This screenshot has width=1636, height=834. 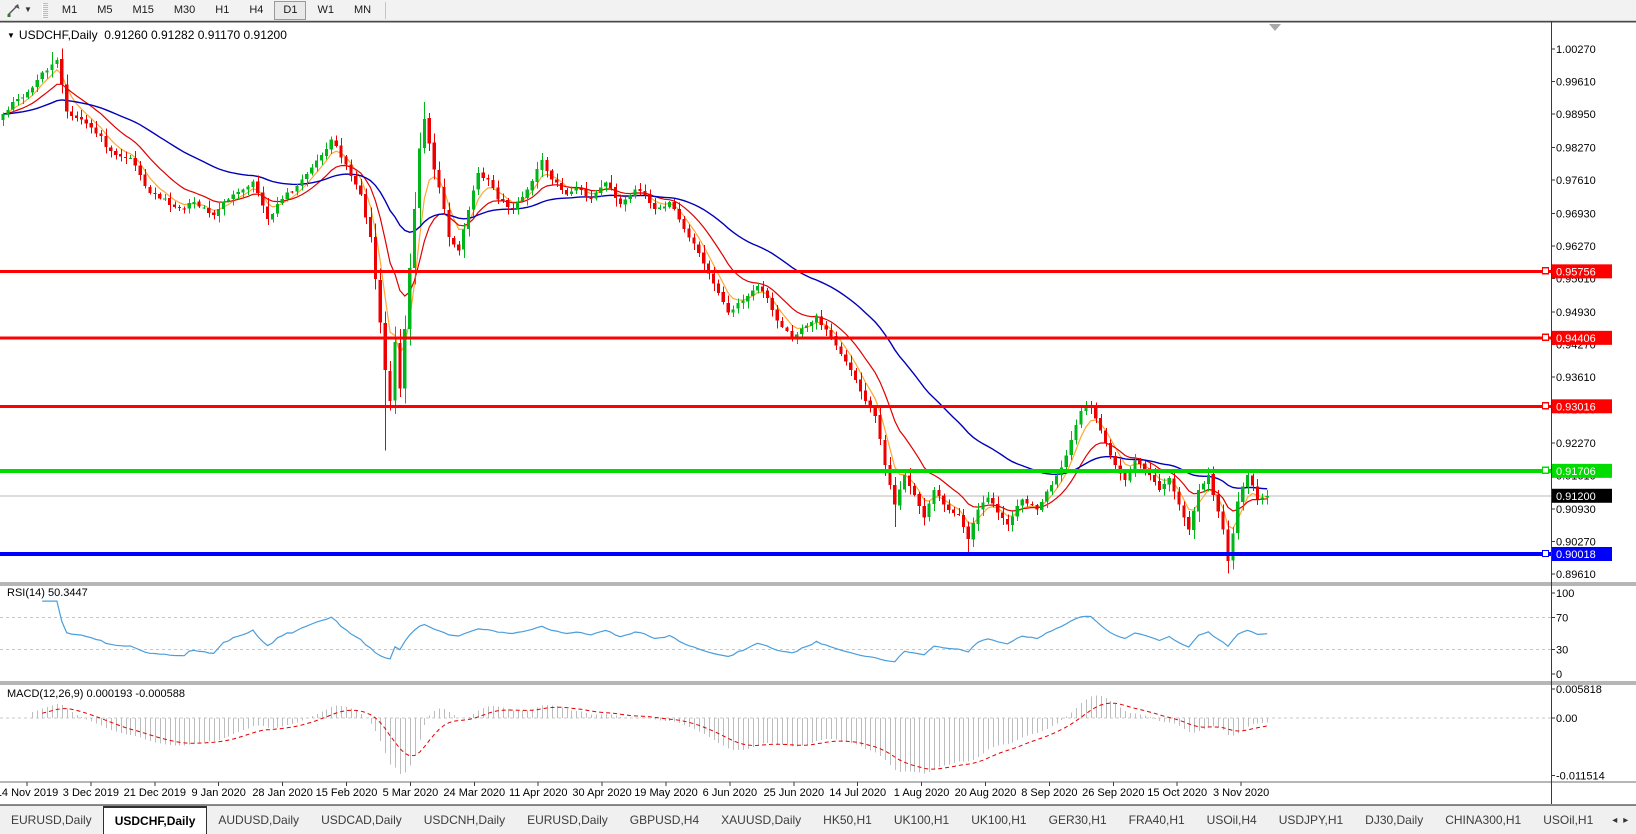 What do you see at coordinates (1483, 820) in the screenshot?
I see `chart-tab-china300-h1: CHINA300,H1` at bounding box center [1483, 820].